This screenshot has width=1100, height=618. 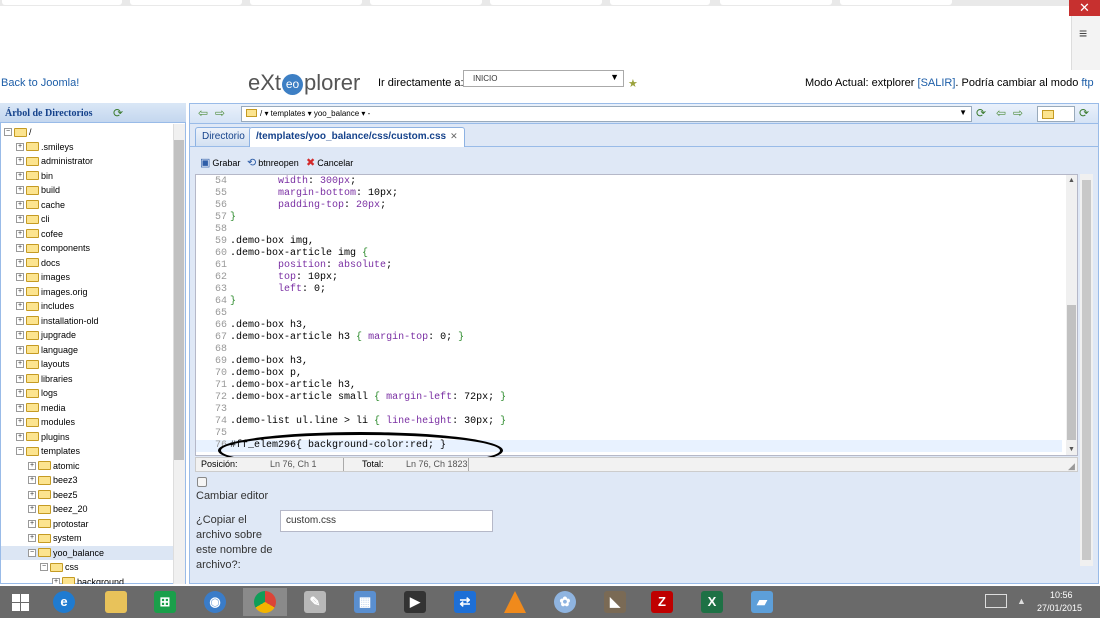 I want to click on tree-item: + build, so click(x=87, y=190).